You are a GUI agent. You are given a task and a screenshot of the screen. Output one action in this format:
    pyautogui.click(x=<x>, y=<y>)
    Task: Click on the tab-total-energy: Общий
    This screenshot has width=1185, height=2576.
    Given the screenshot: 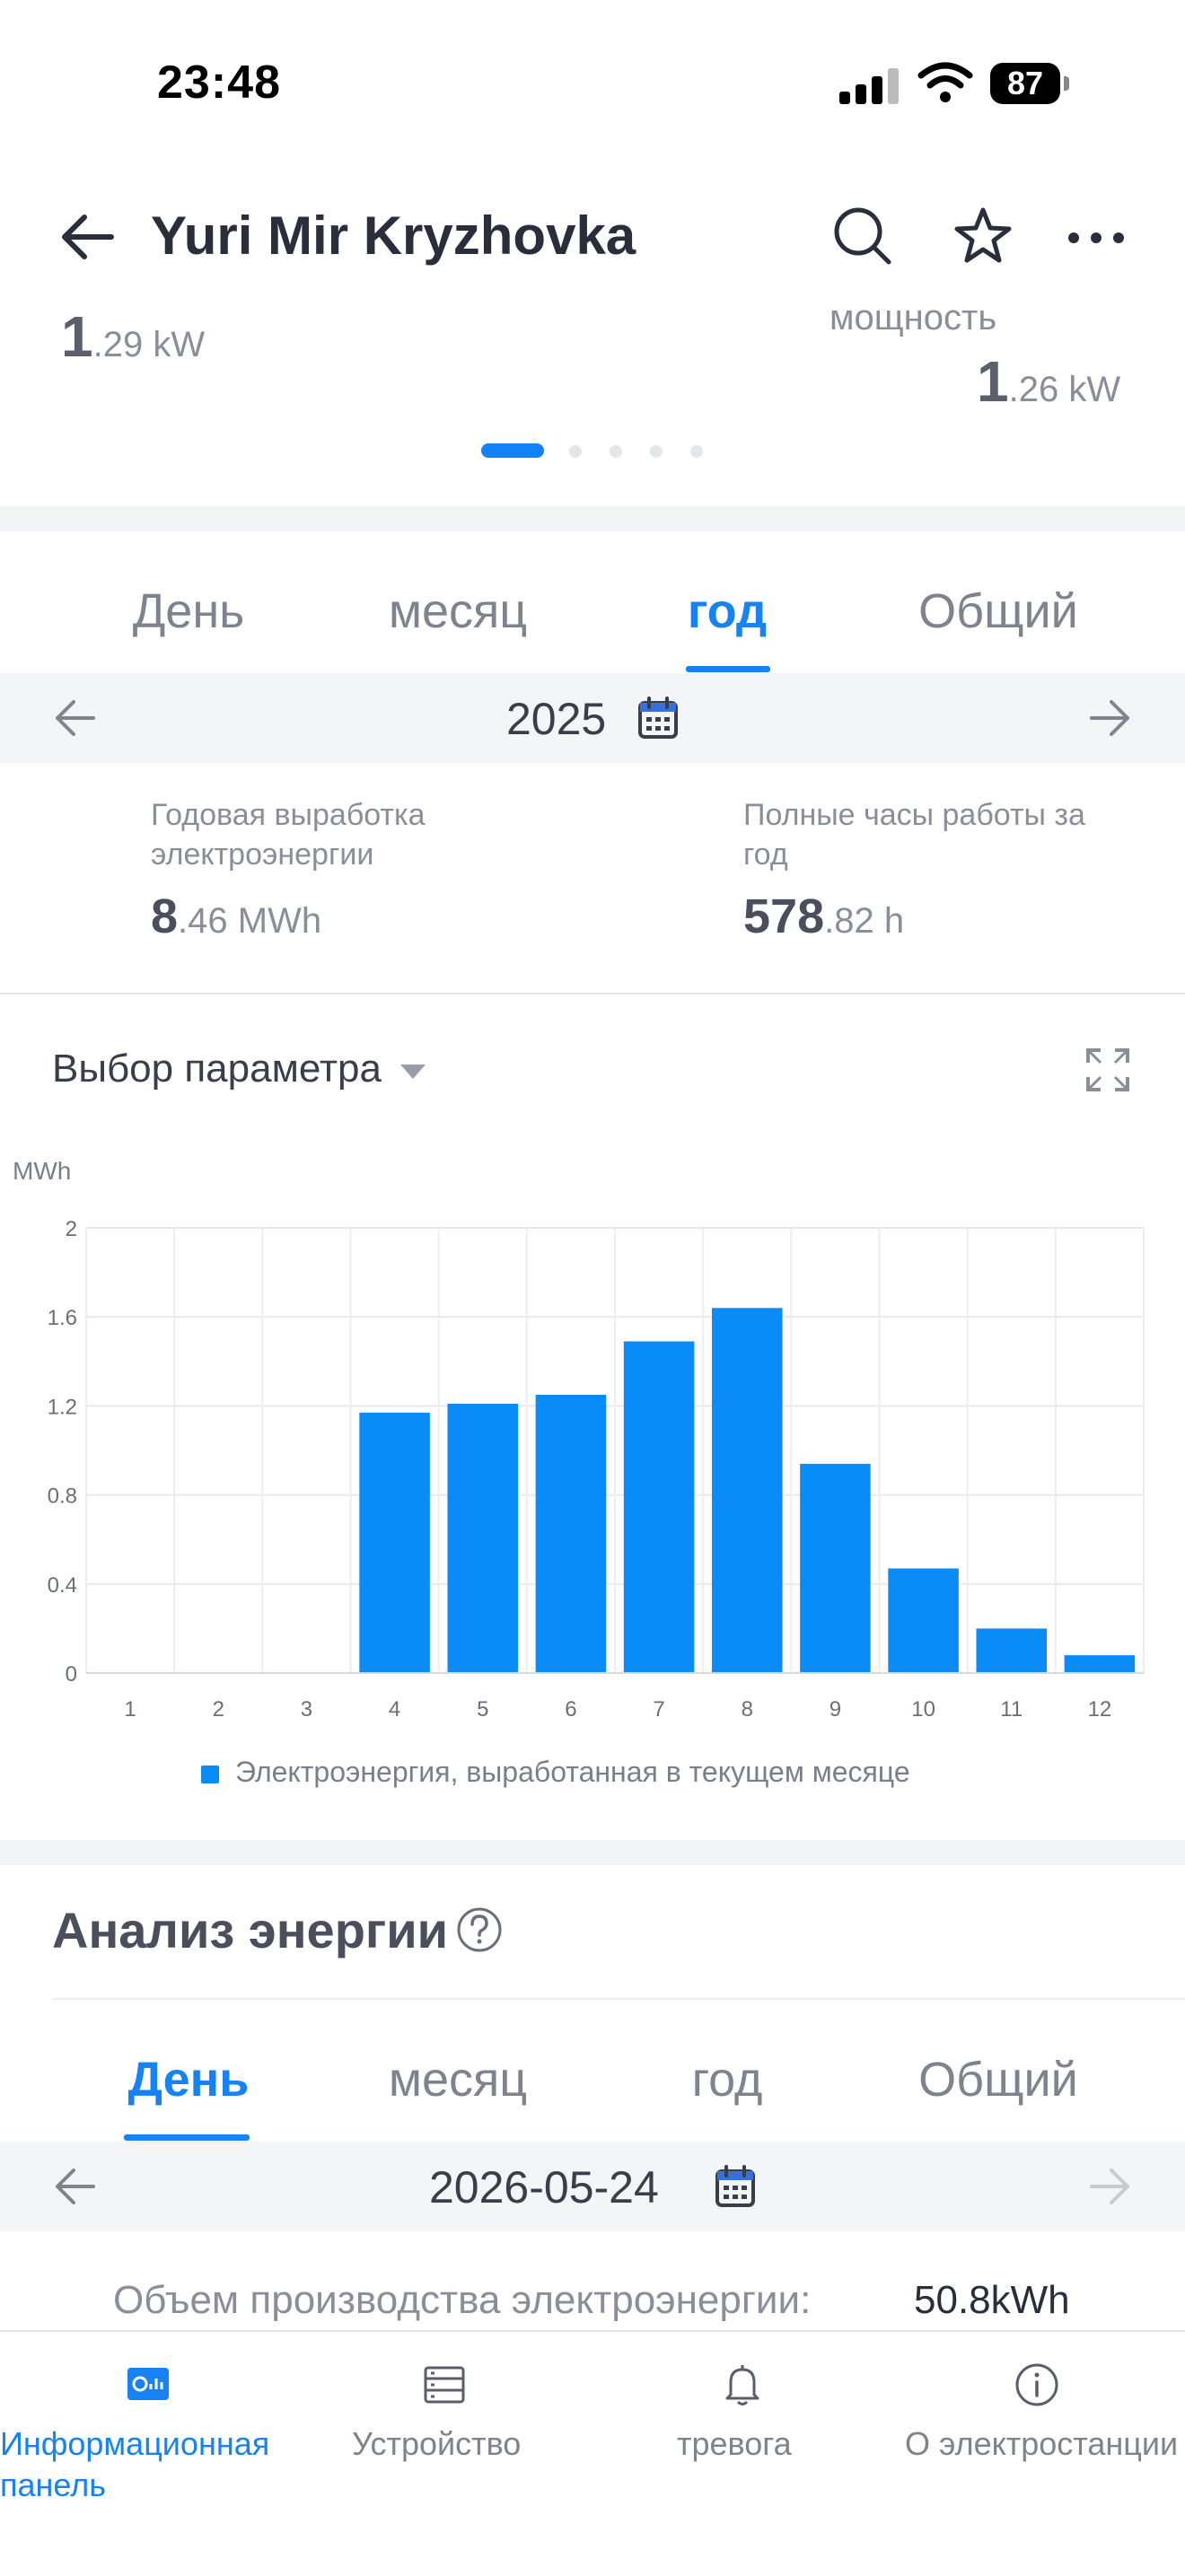 What is the action you would take?
    pyautogui.click(x=998, y=2079)
    